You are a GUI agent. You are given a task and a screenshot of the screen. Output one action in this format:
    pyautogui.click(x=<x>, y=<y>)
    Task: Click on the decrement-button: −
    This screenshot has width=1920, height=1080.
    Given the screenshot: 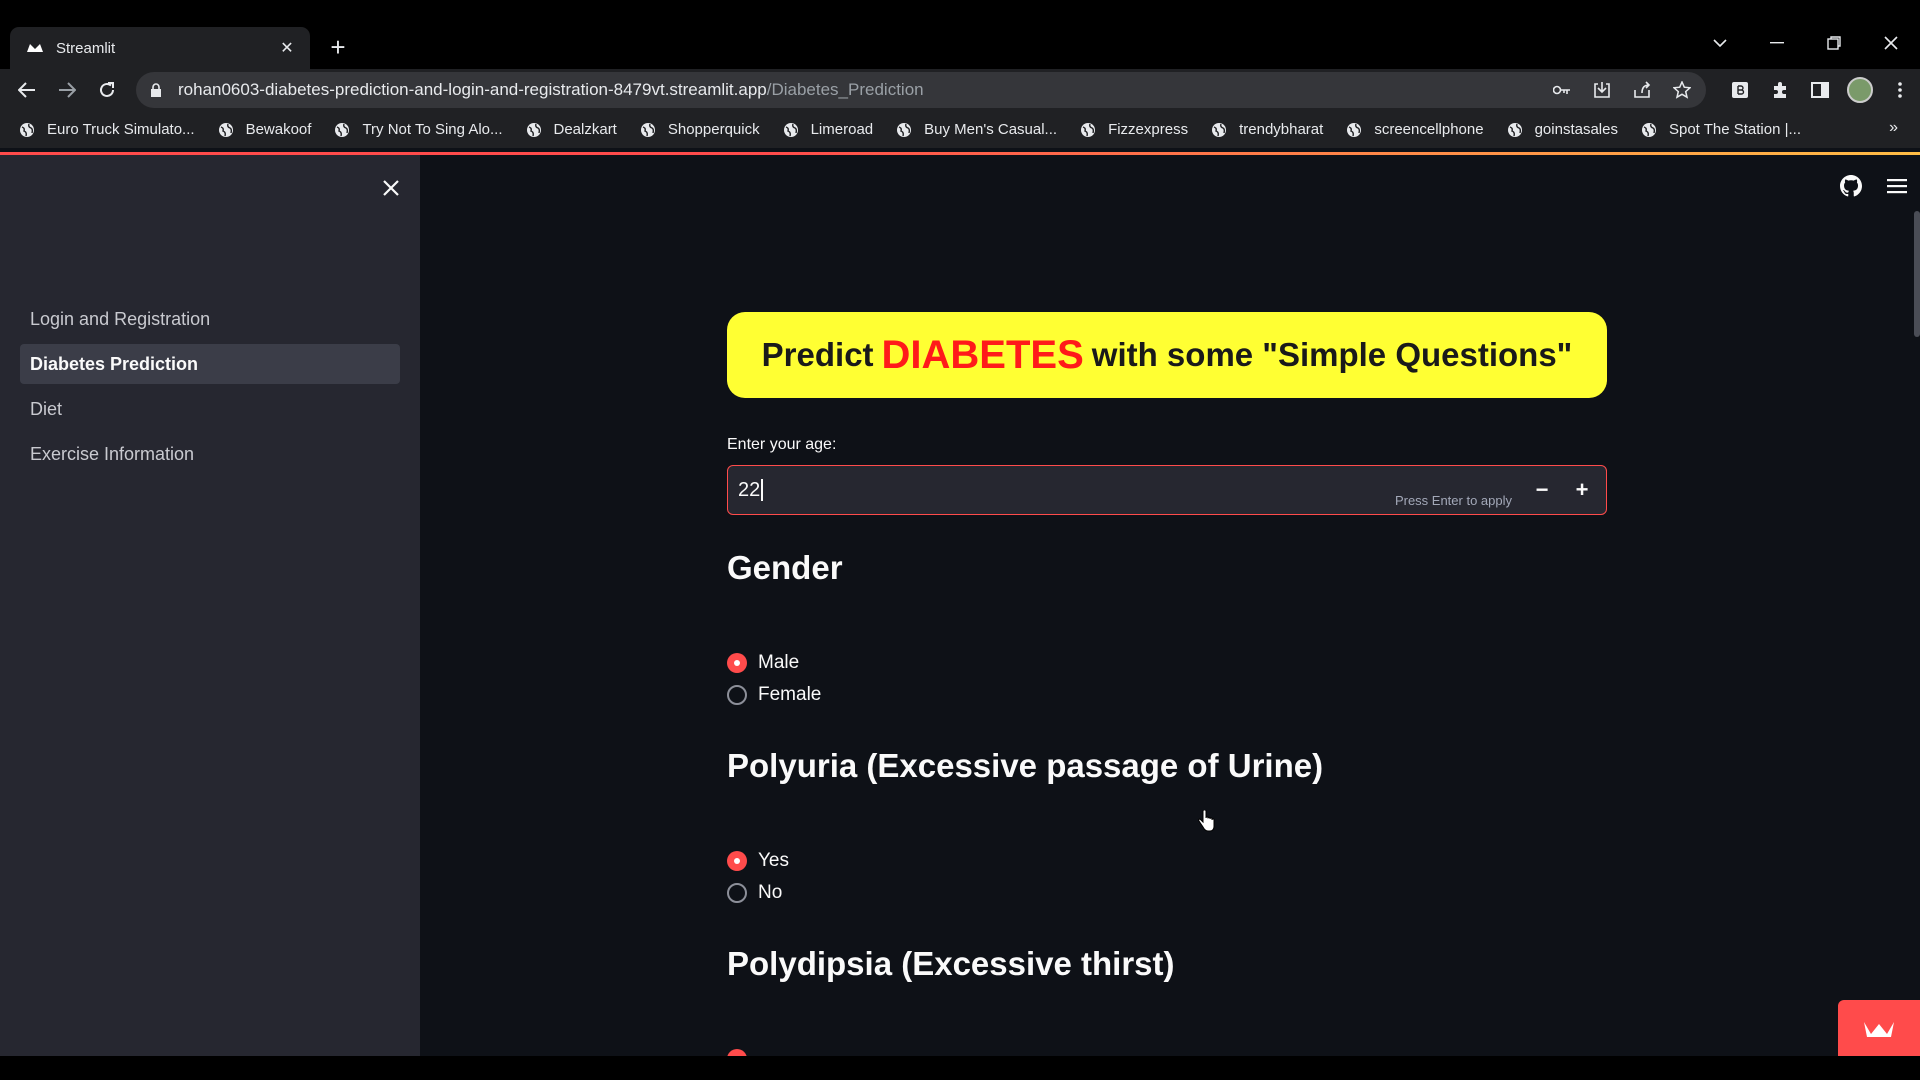 What is the action you would take?
    pyautogui.click(x=1542, y=490)
    